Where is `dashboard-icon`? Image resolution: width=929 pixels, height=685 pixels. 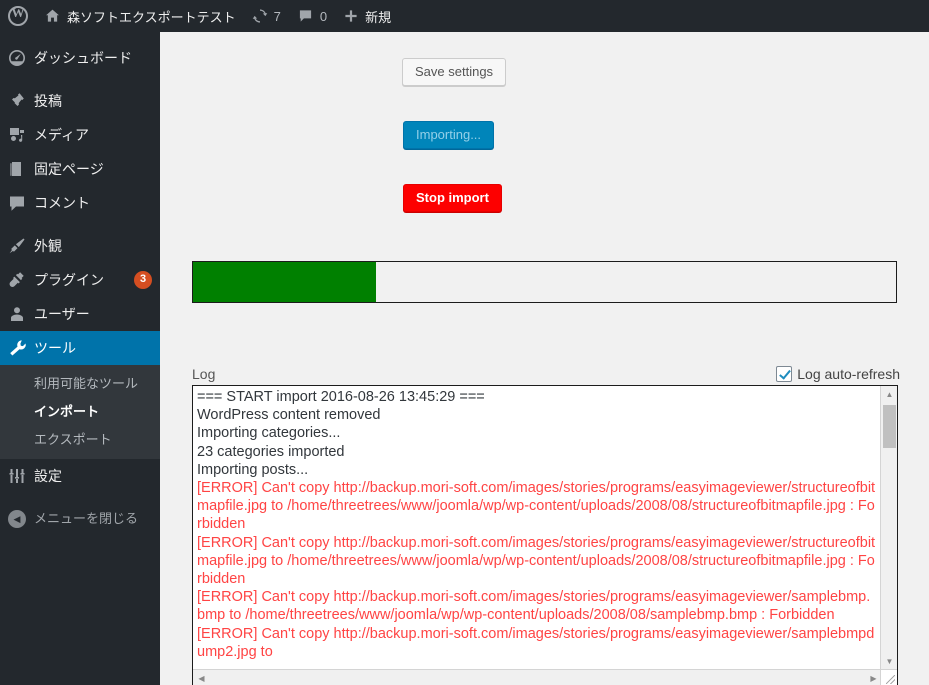
dashboard-icon is located at coordinates (17, 58).